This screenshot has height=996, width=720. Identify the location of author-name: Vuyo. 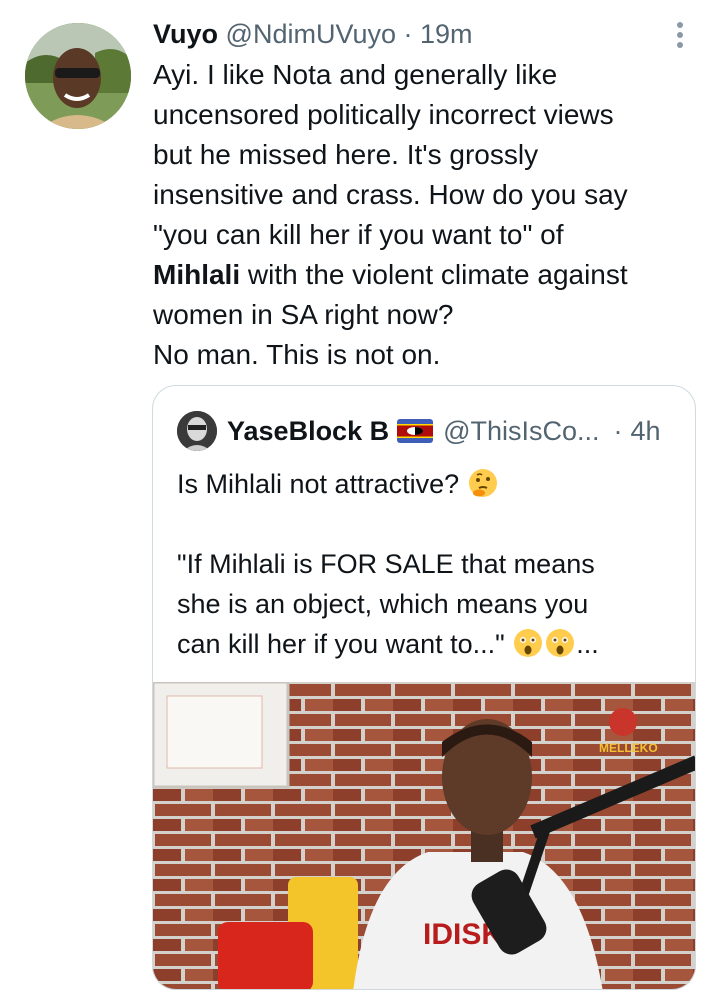
(185, 34).